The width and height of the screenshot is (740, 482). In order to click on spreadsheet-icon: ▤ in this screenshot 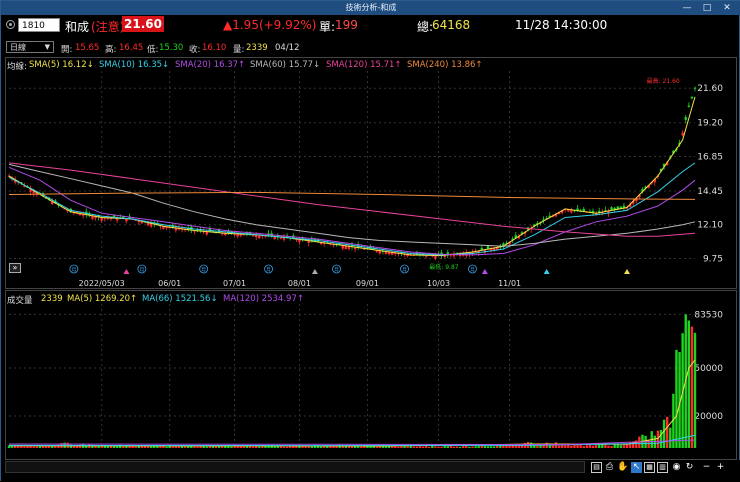, I will do `click(596, 467)`.